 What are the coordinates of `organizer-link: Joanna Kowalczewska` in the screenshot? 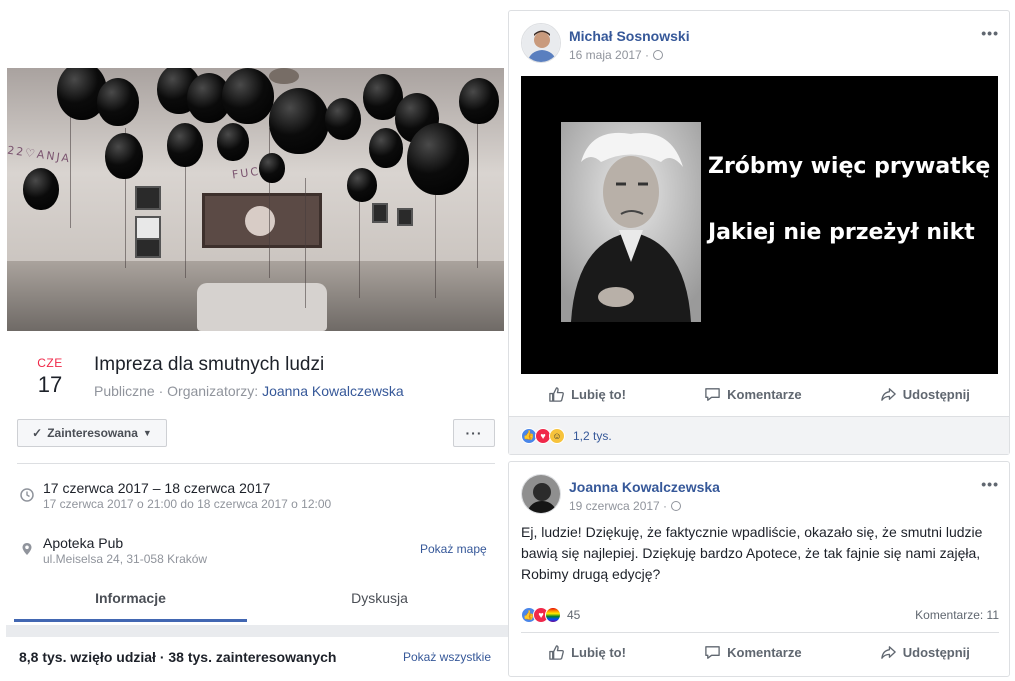 It's located at (333, 391).